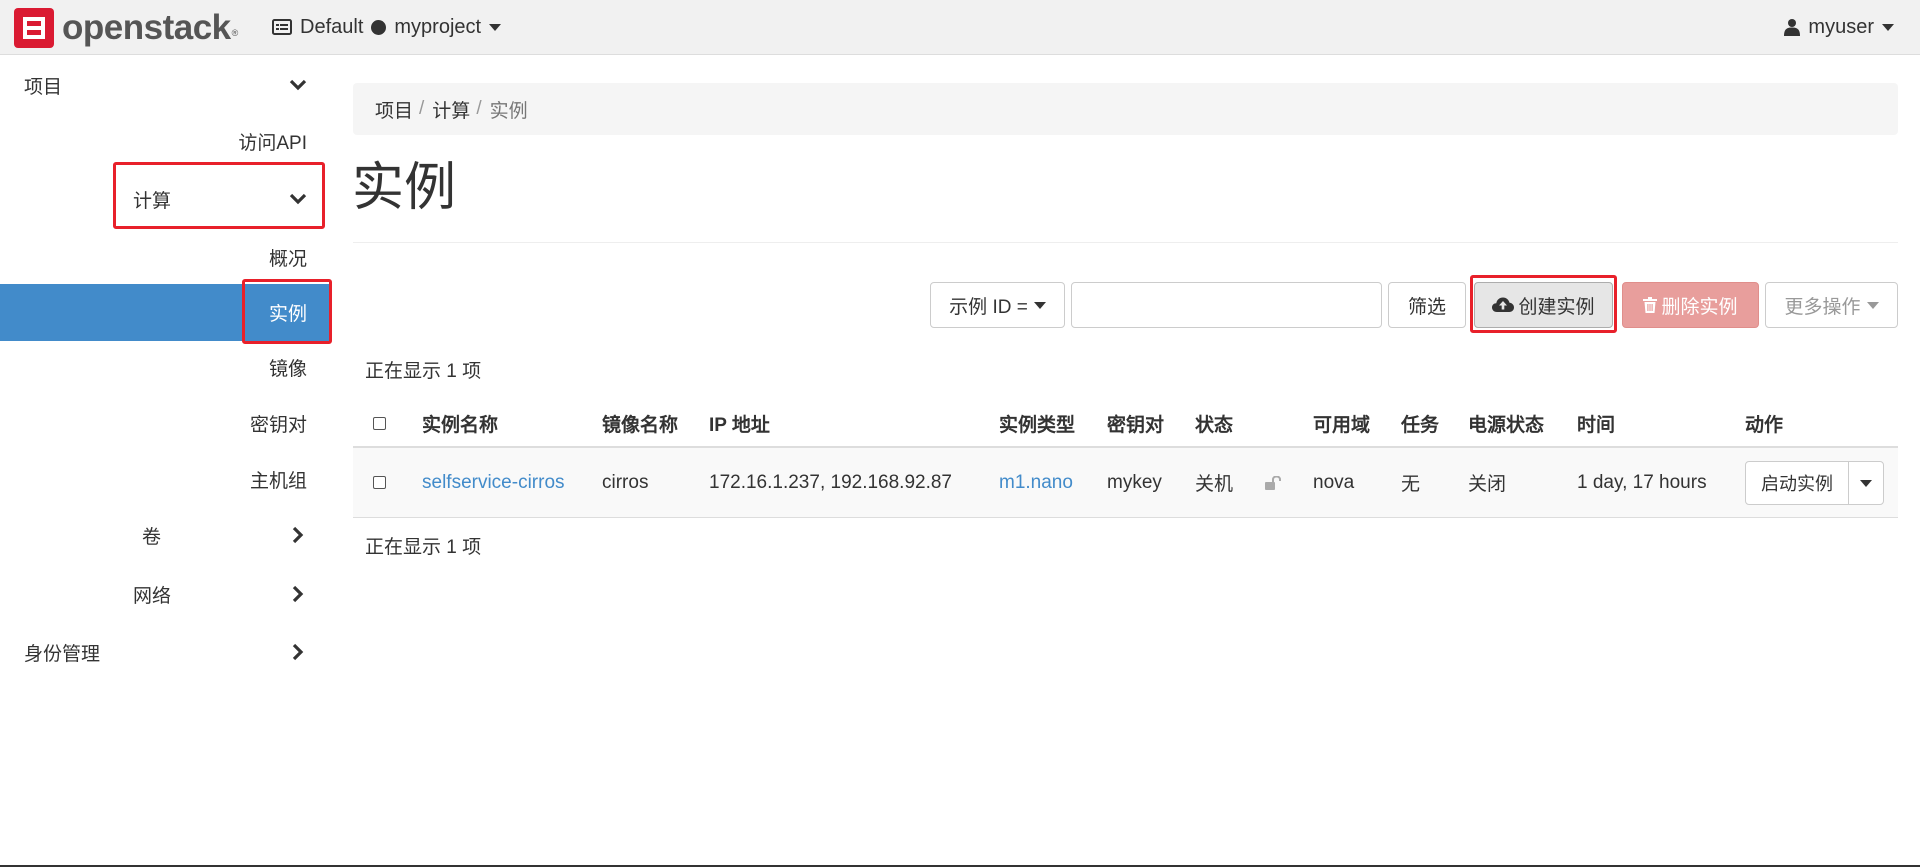 The width and height of the screenshot is (1920, 867). What do you see at coordinates (451, 109) in the screenshot?
I see `breadcrumb-item-compute: 计算` at bounding box center [451, 109].